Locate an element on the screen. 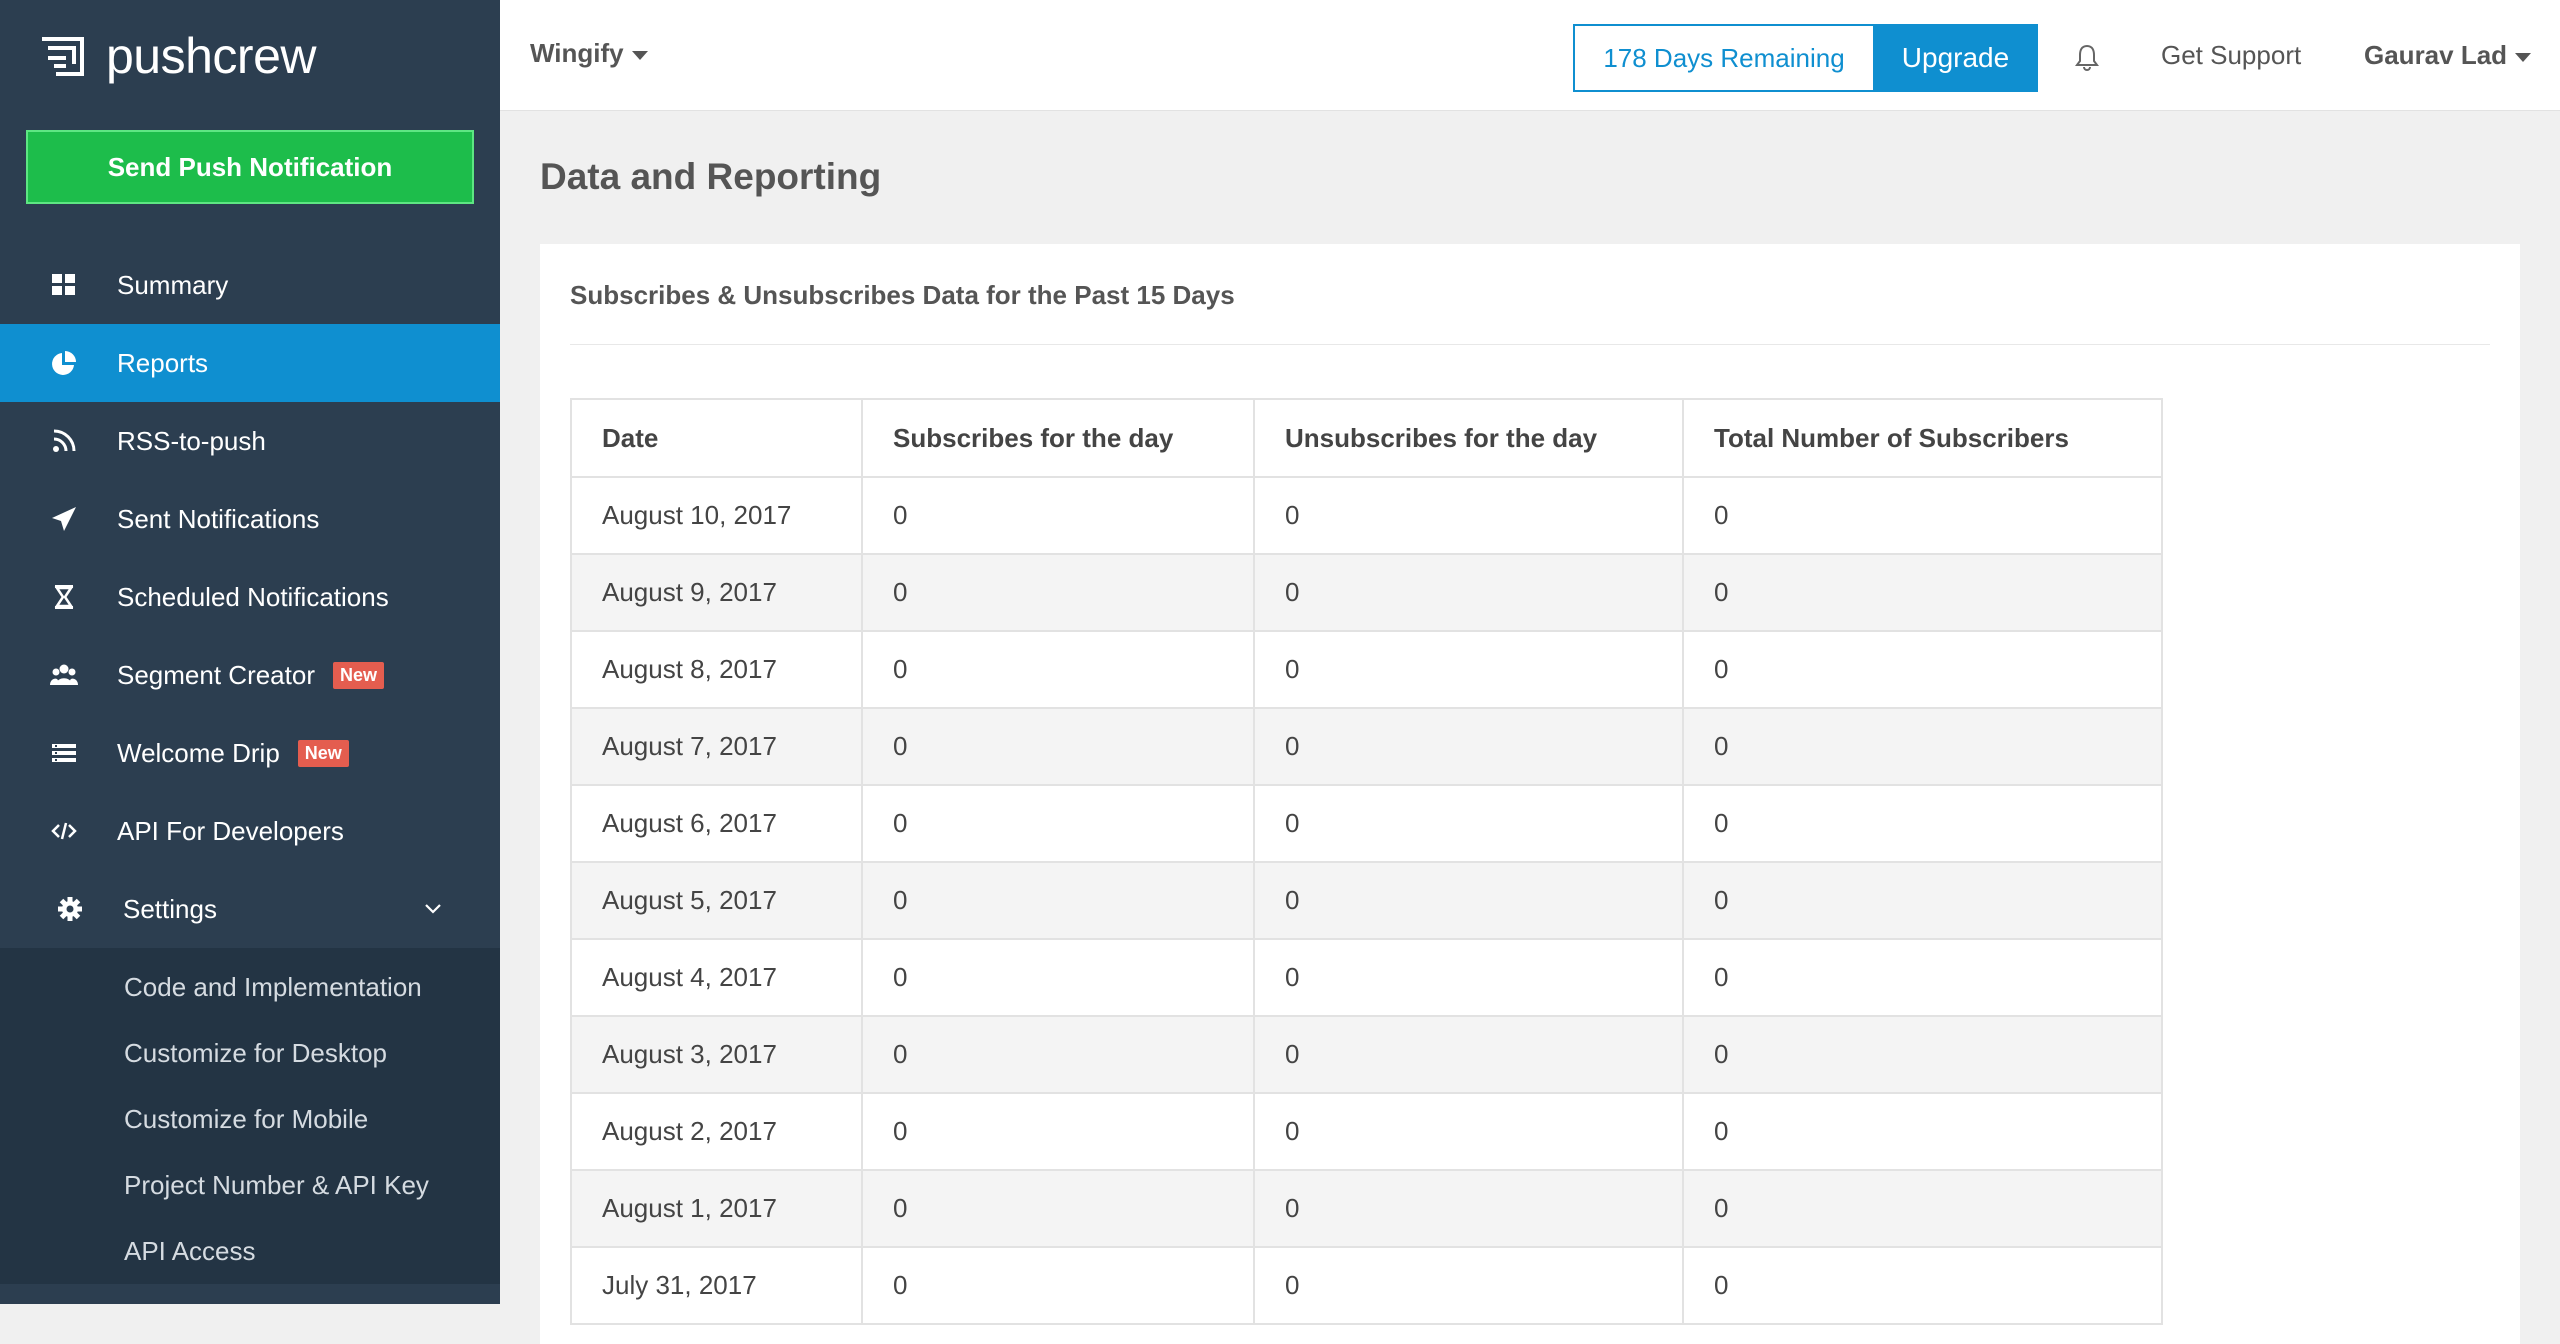 Image resolution: width=2560 pixels, height=1344 pixels. cell-date: August 5, 2017 is located at coordinates (716, 900).